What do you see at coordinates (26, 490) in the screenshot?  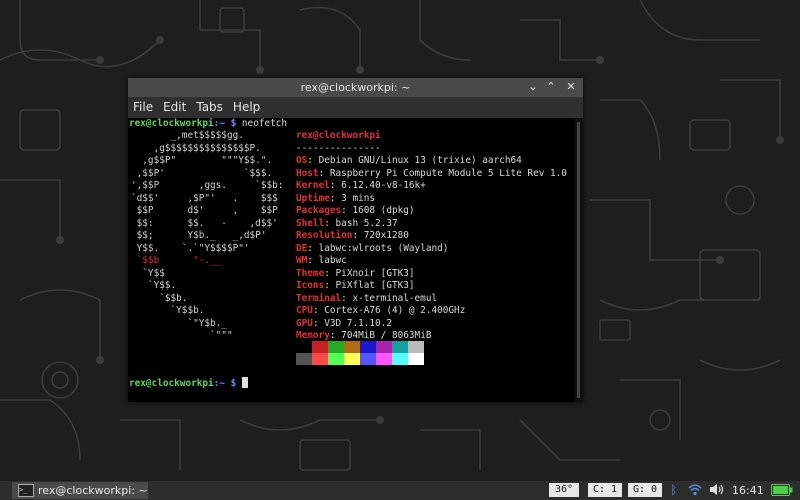 I see `terminal-icon: >_` at bounding box center [26, 490].